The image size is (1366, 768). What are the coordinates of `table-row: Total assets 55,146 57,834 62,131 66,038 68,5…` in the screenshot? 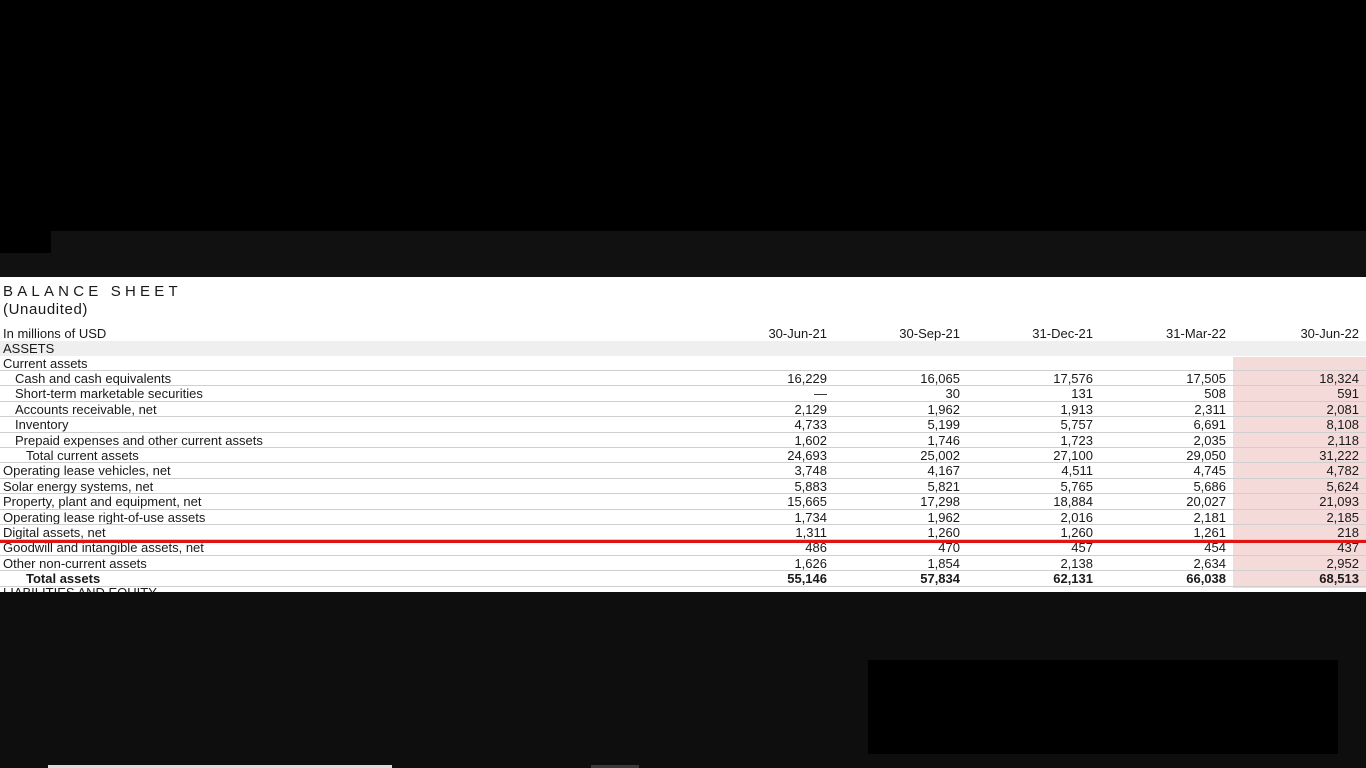 It's located at (683, 578).